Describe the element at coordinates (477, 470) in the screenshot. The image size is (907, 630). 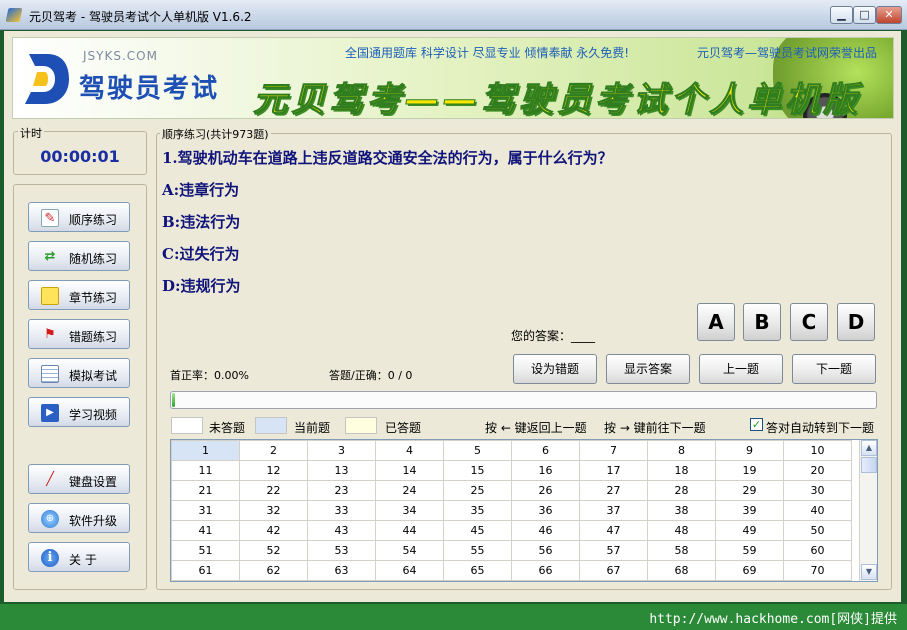
I see `question-number-cell: 15` at that location.